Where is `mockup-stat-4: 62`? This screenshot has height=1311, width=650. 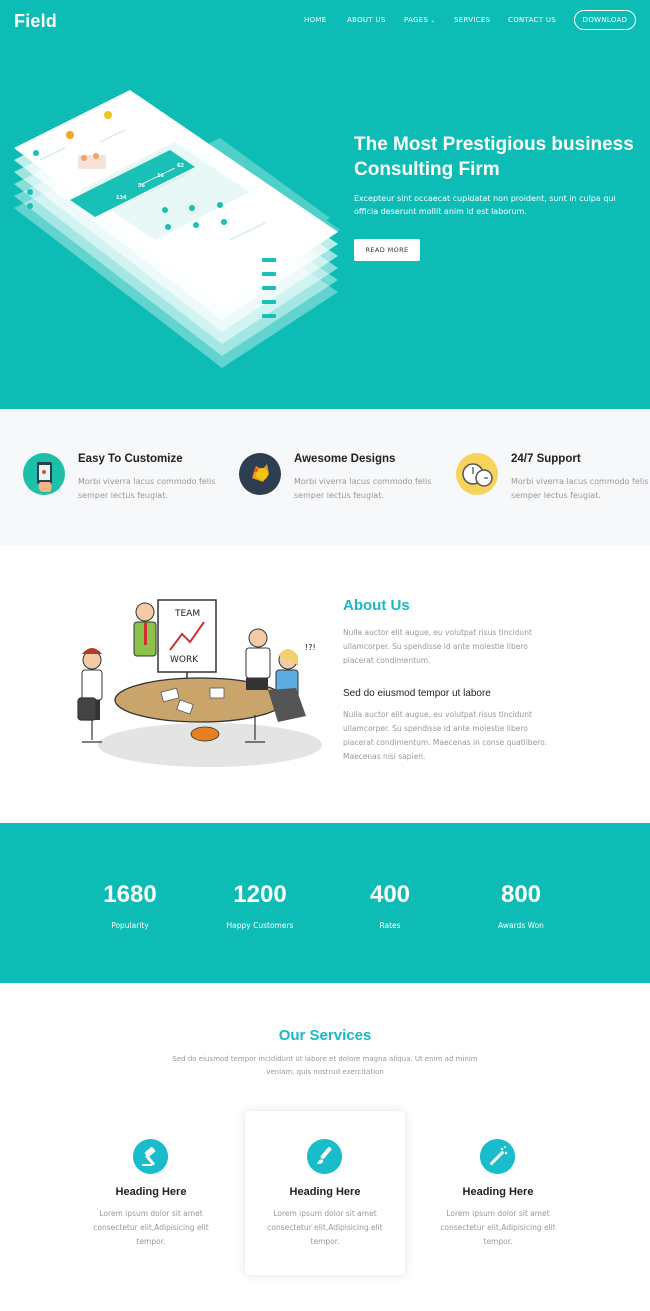
mockup-stat-4: 62 is located at coordinates (180, 166).